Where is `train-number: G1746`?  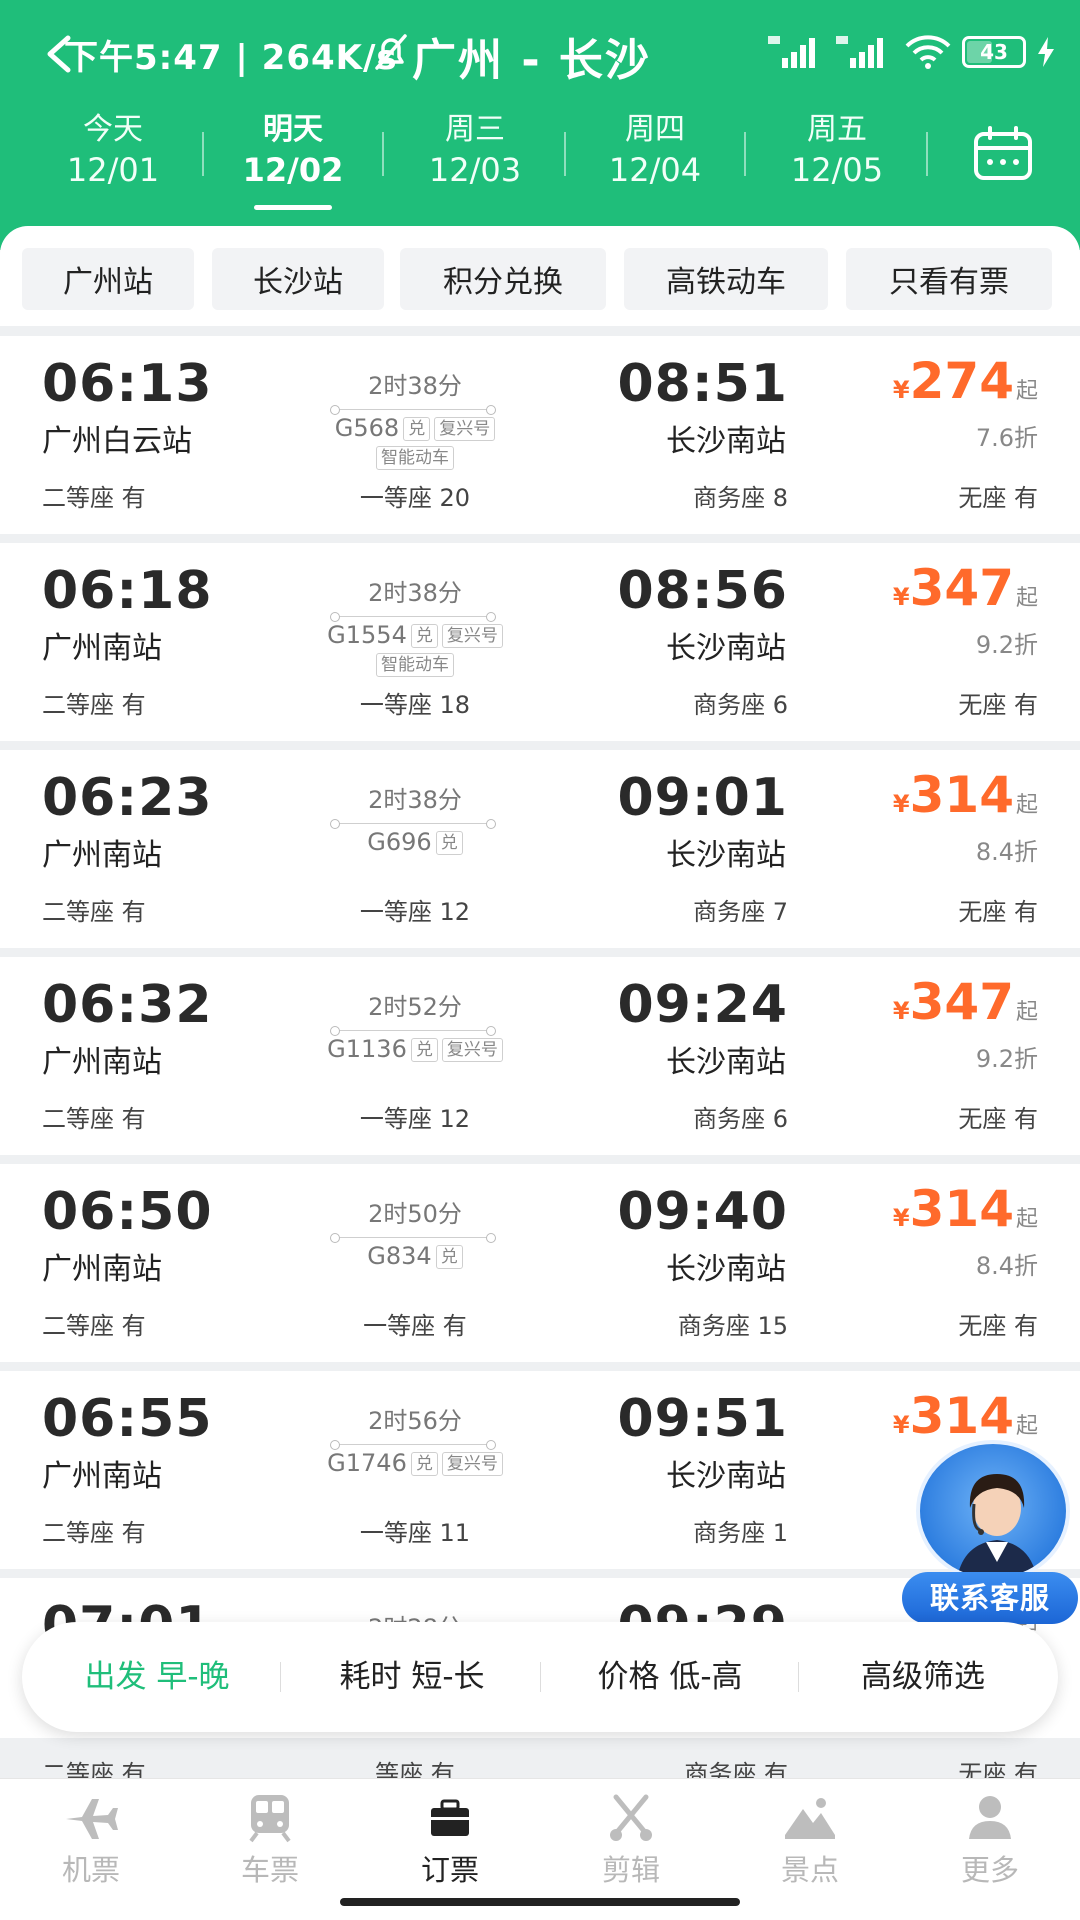
train-number: G1746 is located at coordinates (367, 1463).